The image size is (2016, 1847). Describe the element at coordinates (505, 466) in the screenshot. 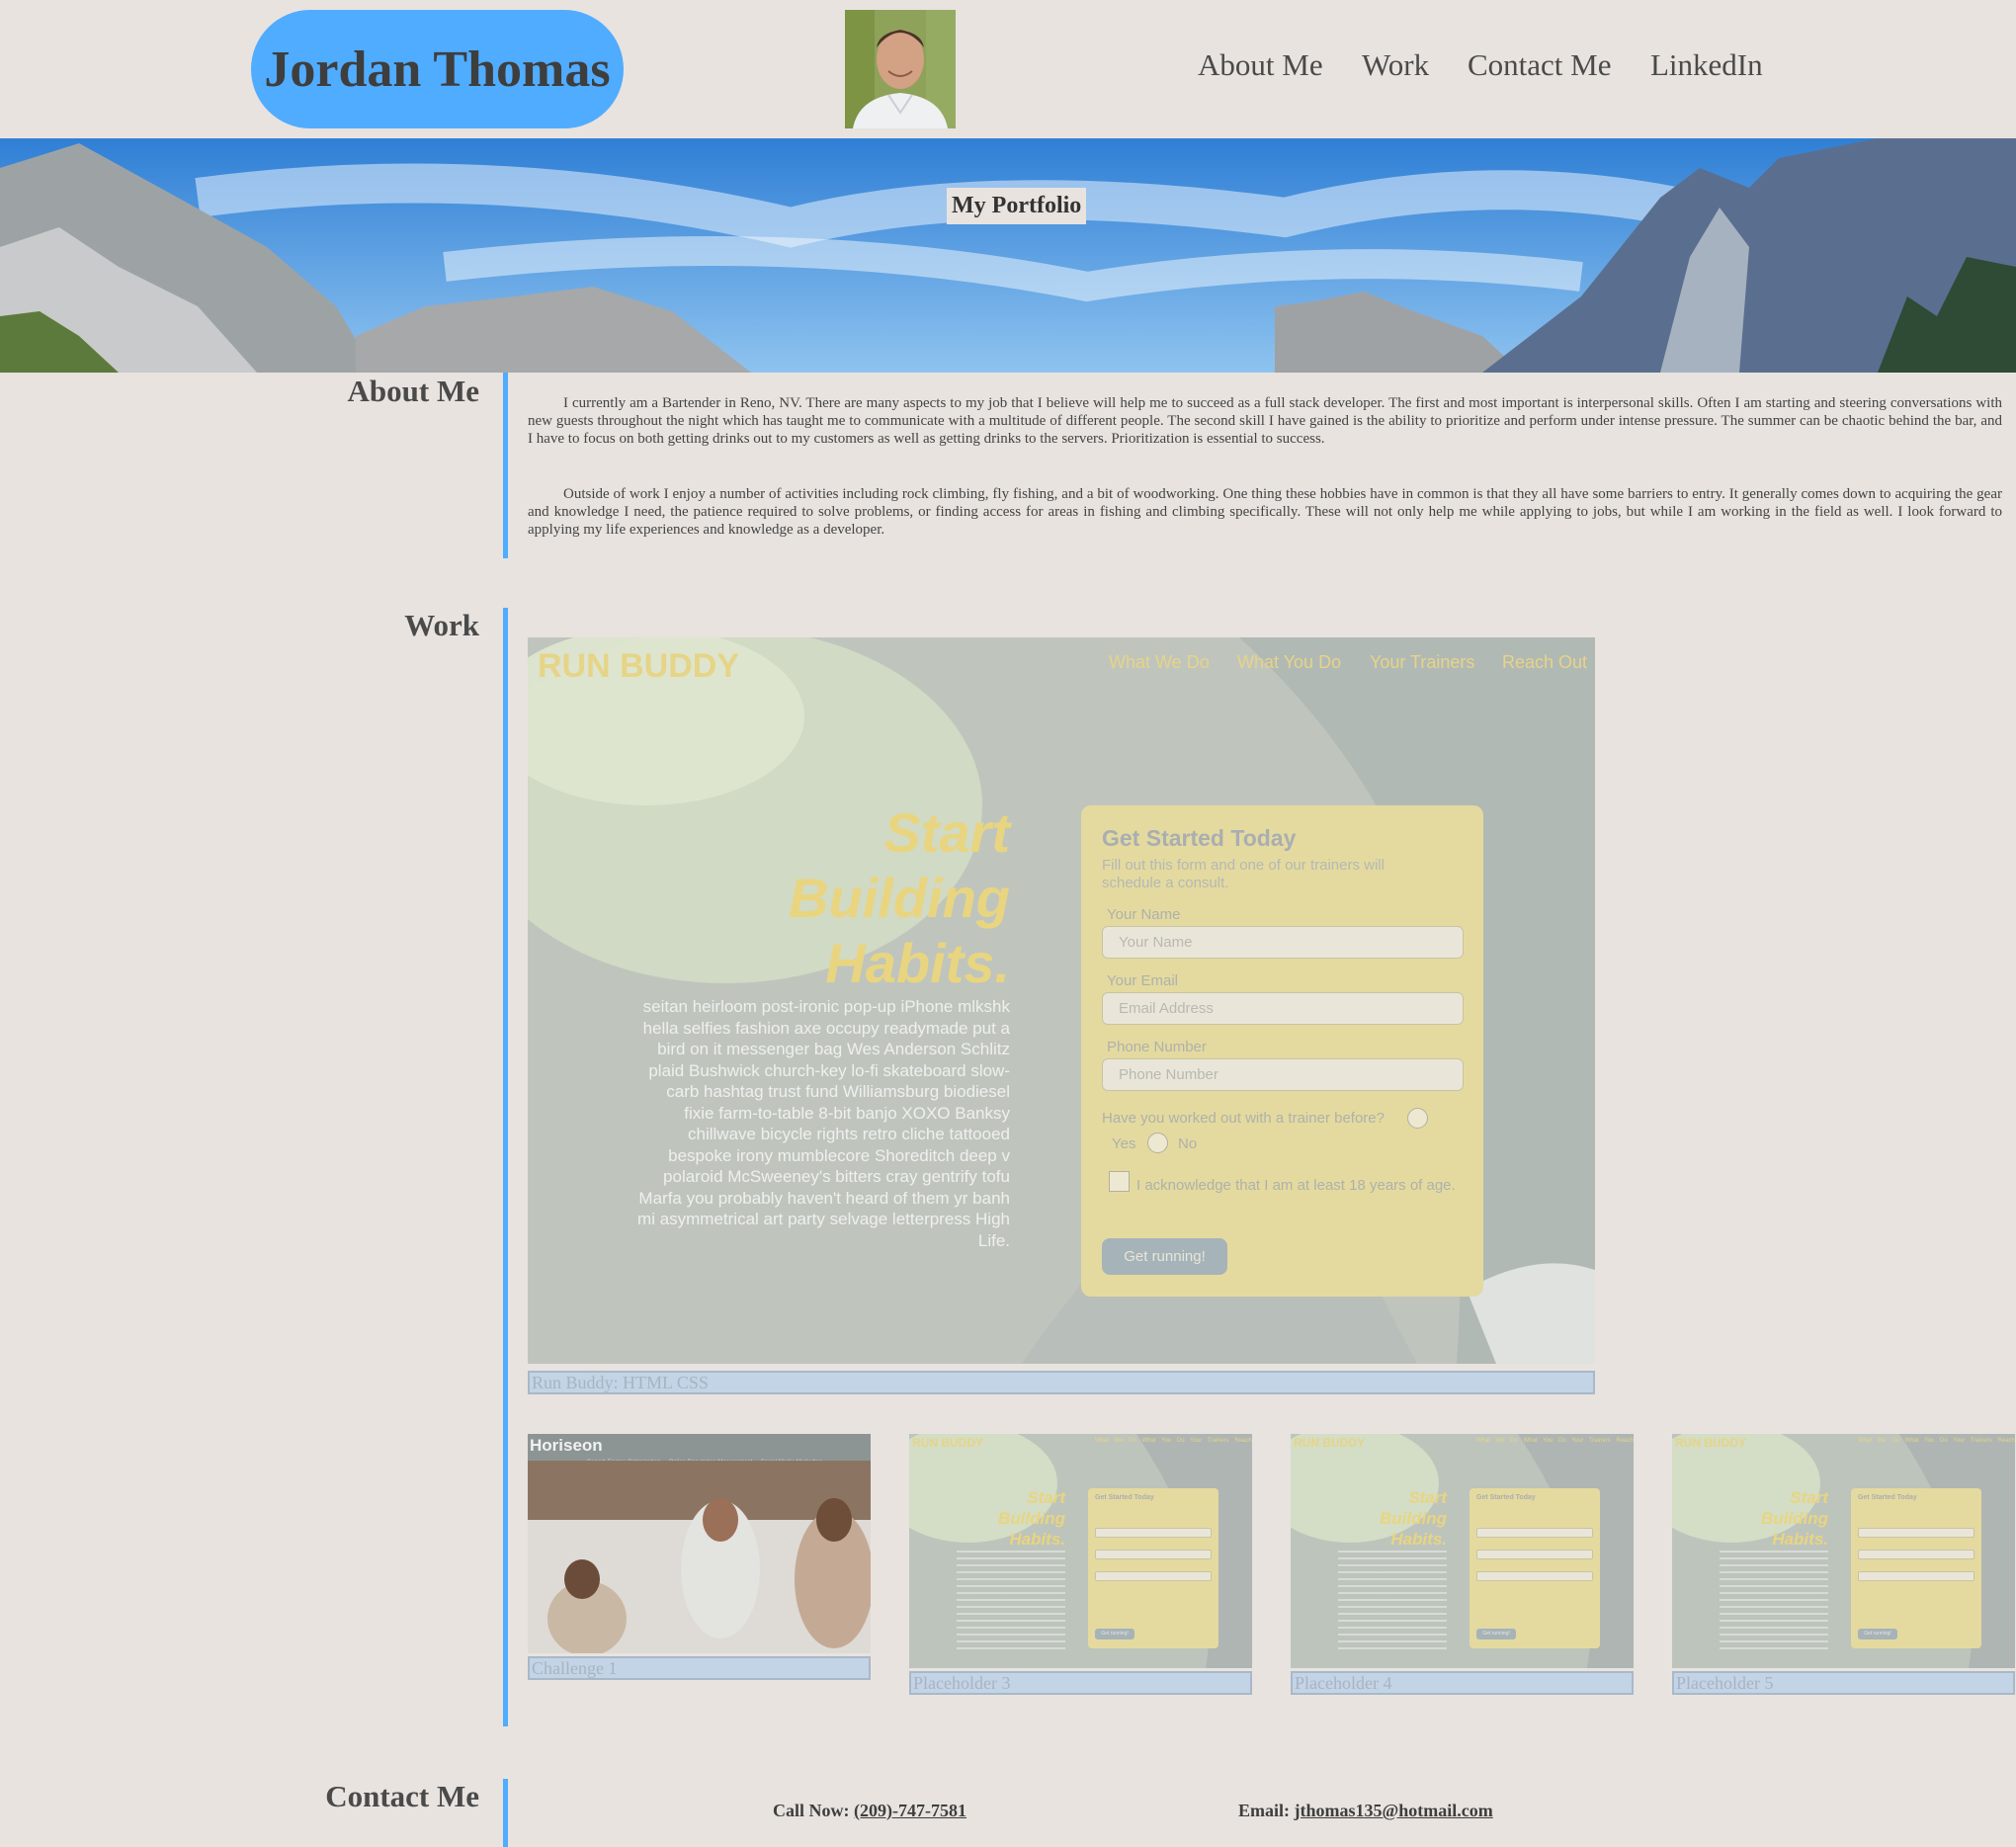

I see `about-divider` at that location.